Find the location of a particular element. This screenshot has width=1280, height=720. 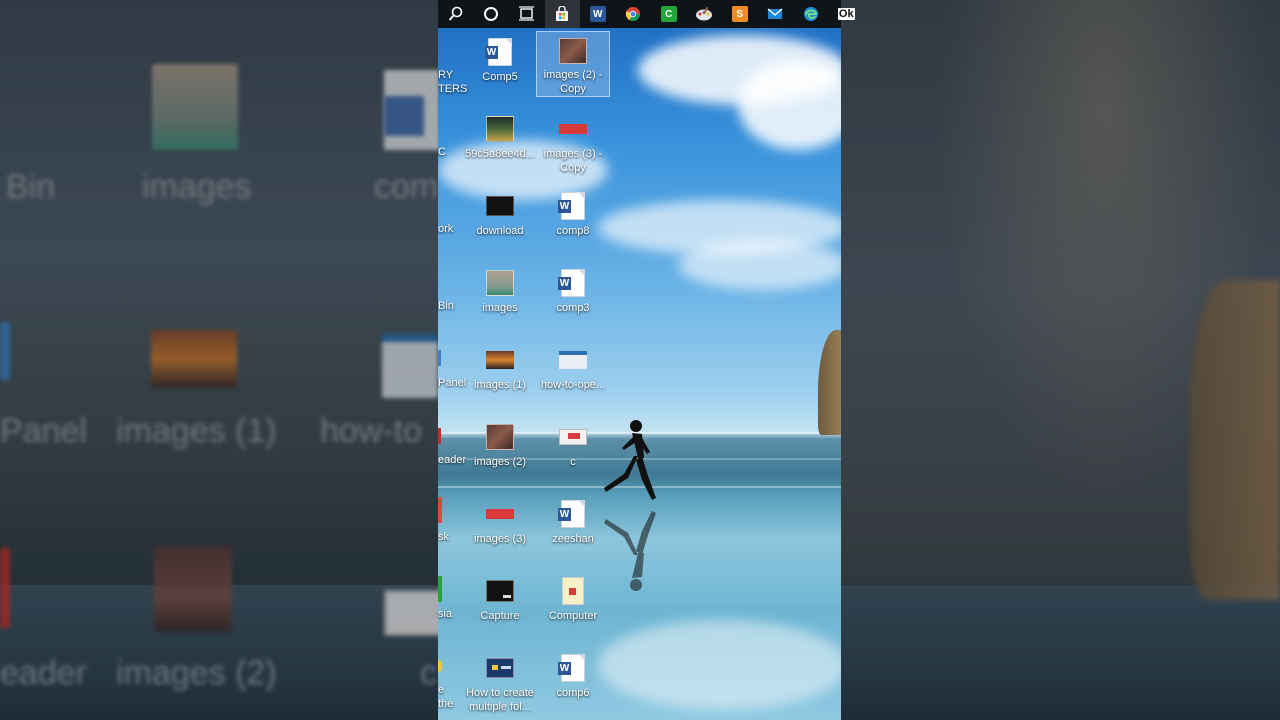

desktop-icon-label: Comp5 is located at coordinates (500, 77).